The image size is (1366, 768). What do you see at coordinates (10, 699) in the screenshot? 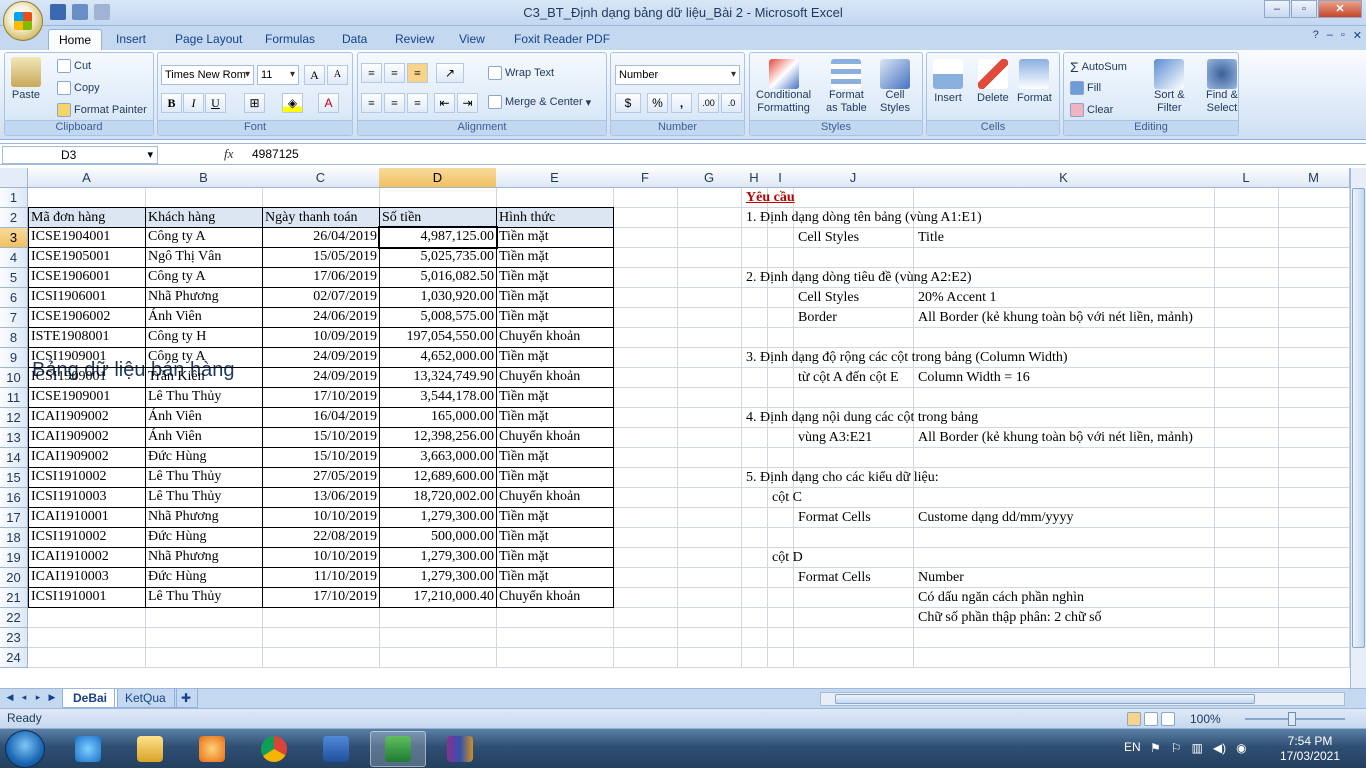
I see `first-sheet-icon: ◀` at bounding box center [10, 699].